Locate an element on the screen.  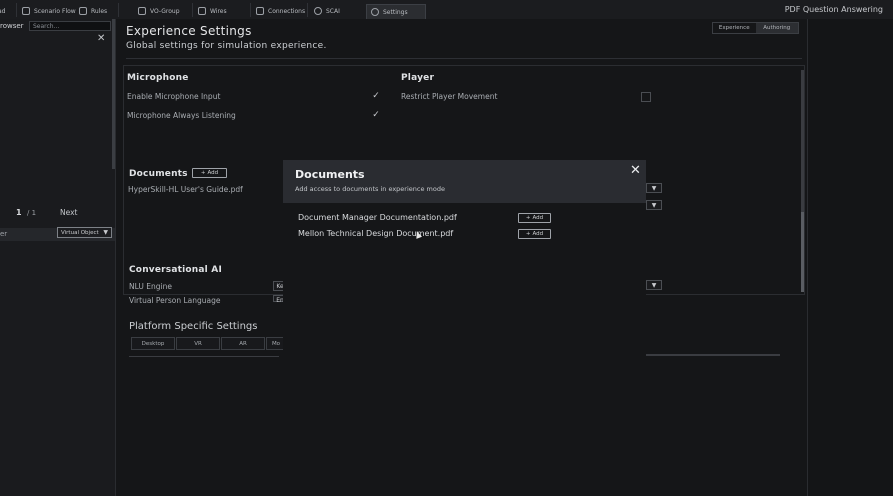
tab-vr: VR is located at coordinates (198, 343).